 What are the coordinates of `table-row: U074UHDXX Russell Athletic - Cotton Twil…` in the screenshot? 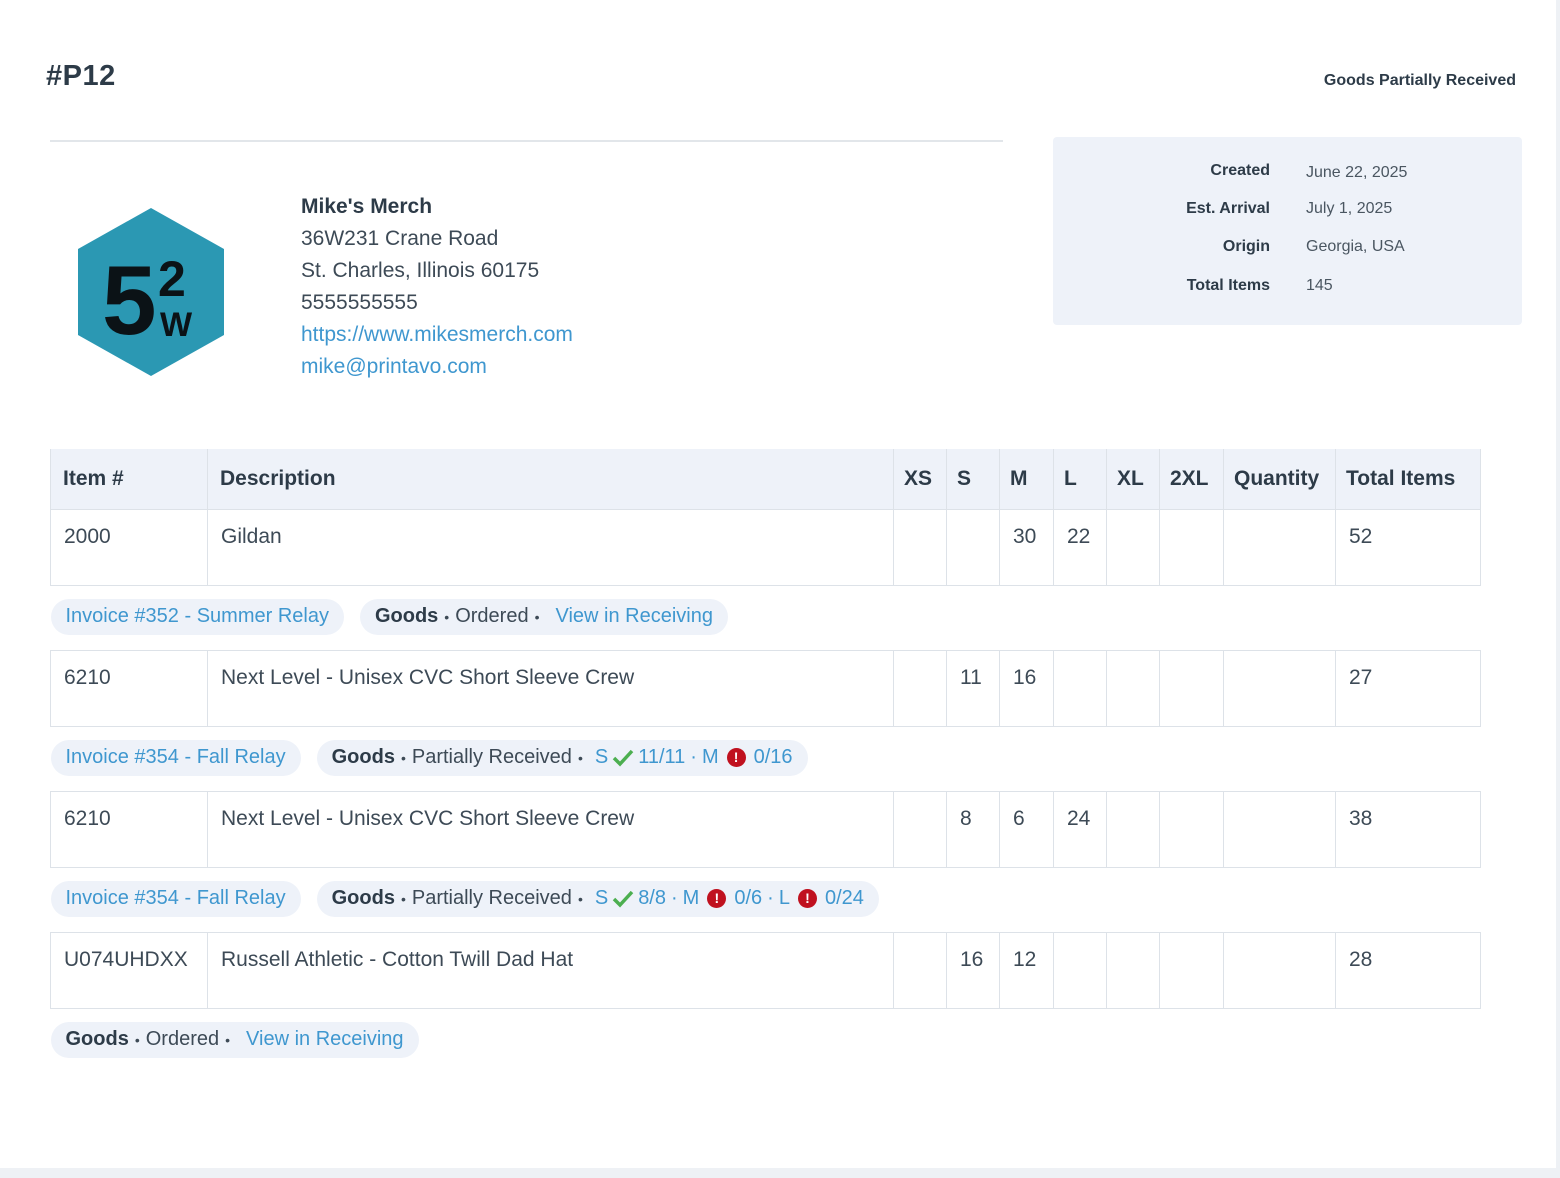 It's located at (765, 970).